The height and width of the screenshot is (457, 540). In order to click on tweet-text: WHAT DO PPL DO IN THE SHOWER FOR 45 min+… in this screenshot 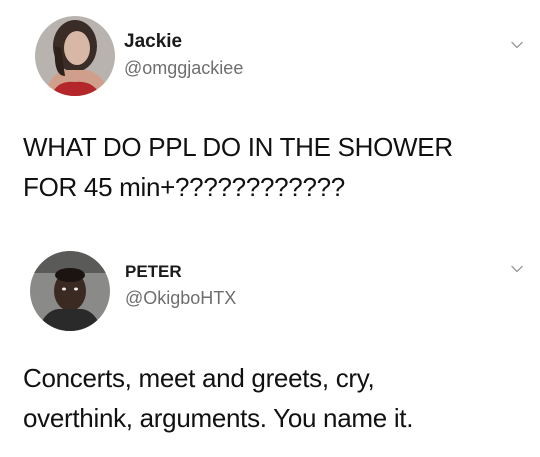, I will do `click(238, 167)`.